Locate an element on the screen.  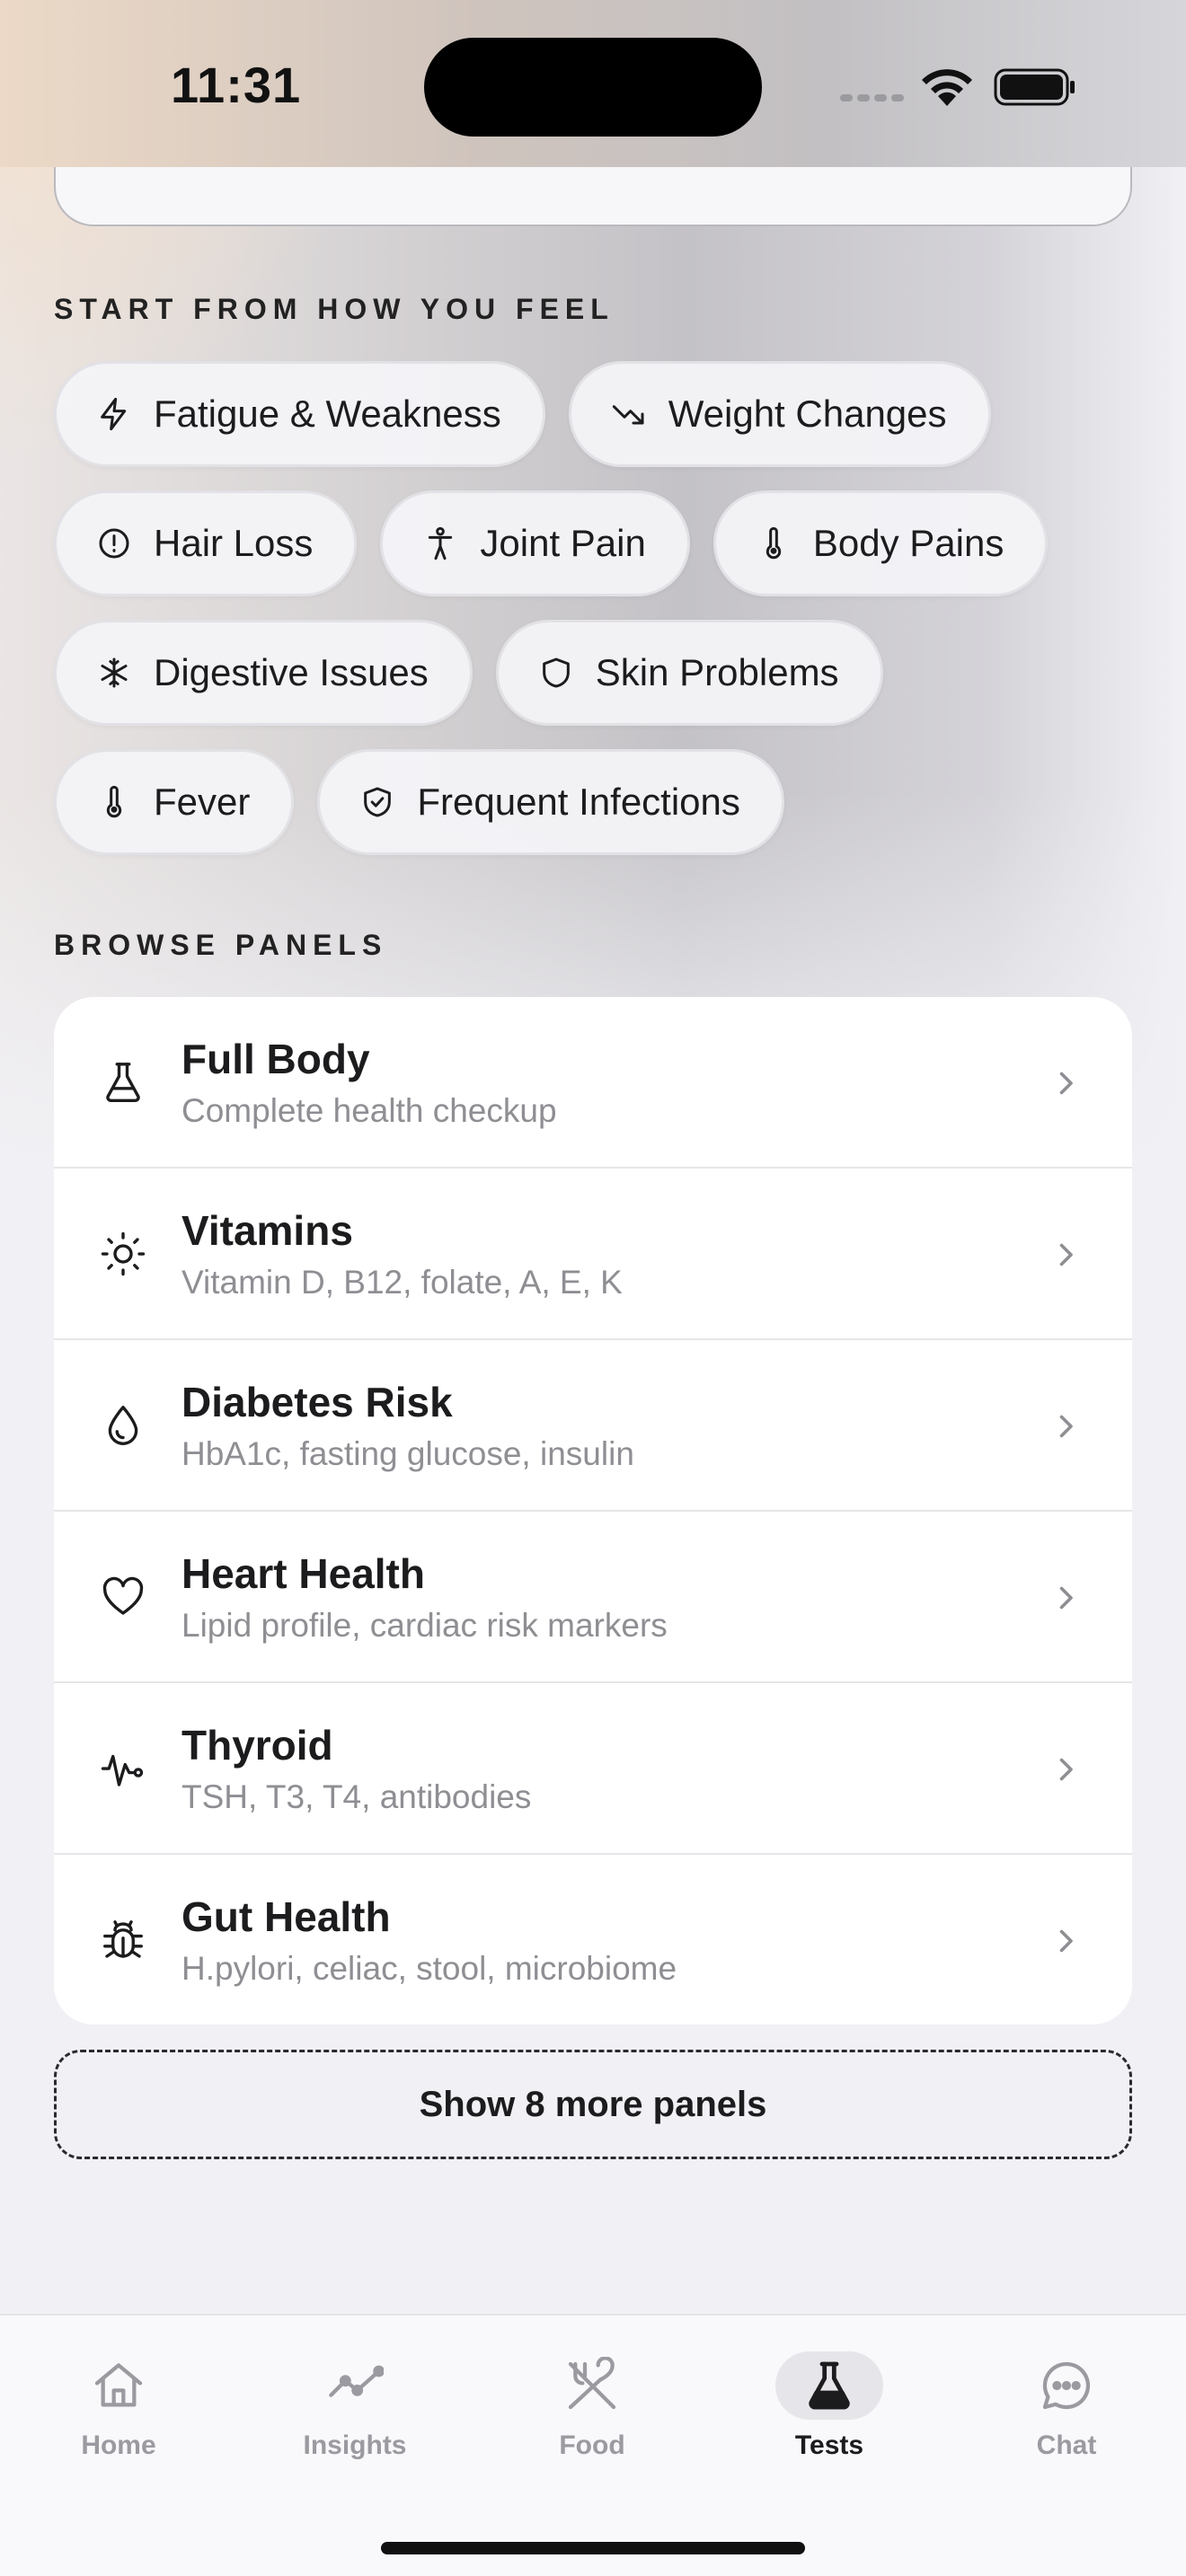
chip-fatigue-weakness: Fatigue & Weakness is located at coordinates (299, 414).